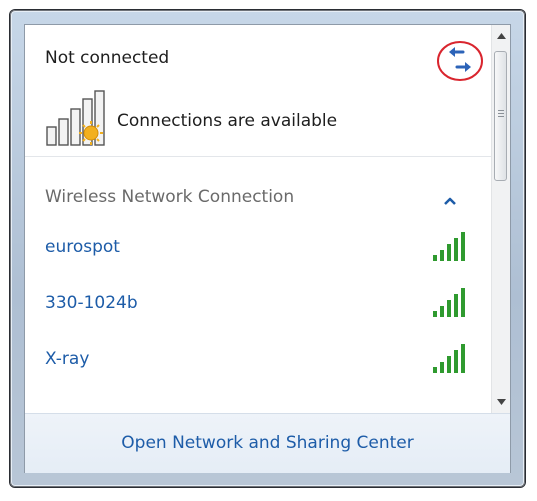 Image resolution: width=537 pixels, height=501 pixels. I want to click on open-network-sharing-center-link: Open Network and Sharing Center, so click(267, 443).